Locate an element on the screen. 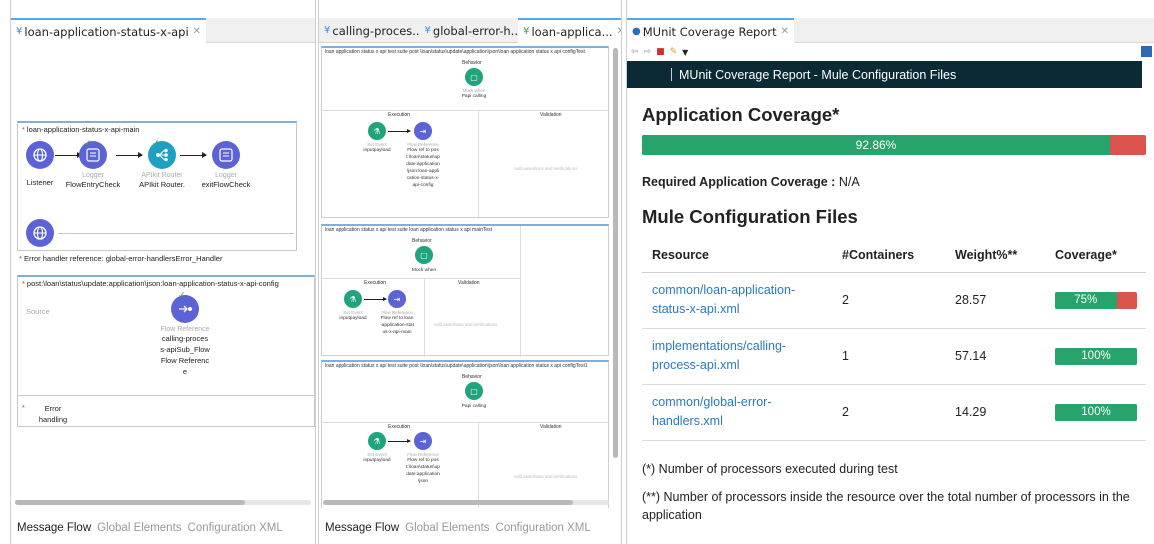 This screenshot has height=544, width=1154. resource-link: implementations/calling-process-api.xml is located at coordinates (737, 356).